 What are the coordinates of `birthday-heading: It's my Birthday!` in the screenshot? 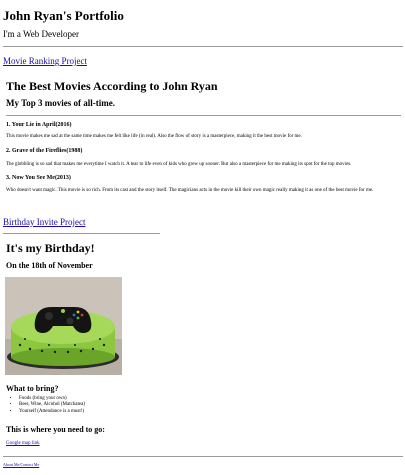 It's located at (50, 248).